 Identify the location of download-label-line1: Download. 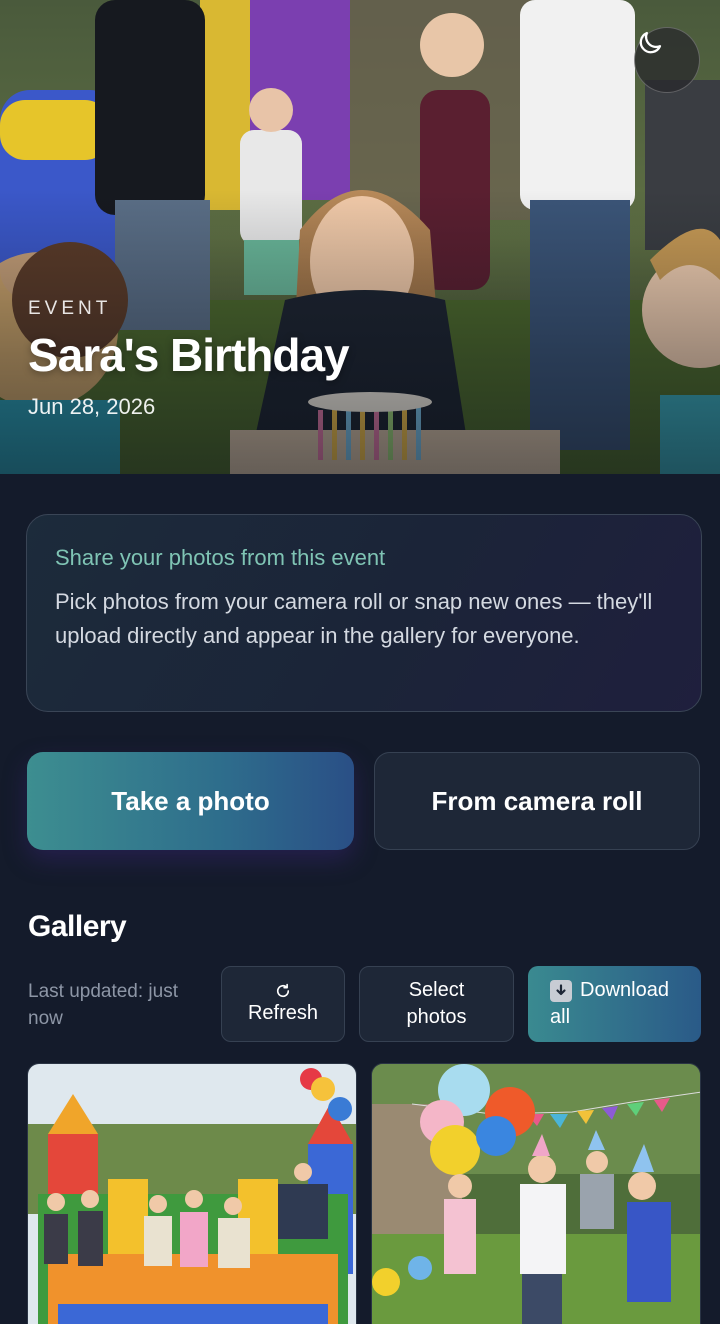
(624, 990).